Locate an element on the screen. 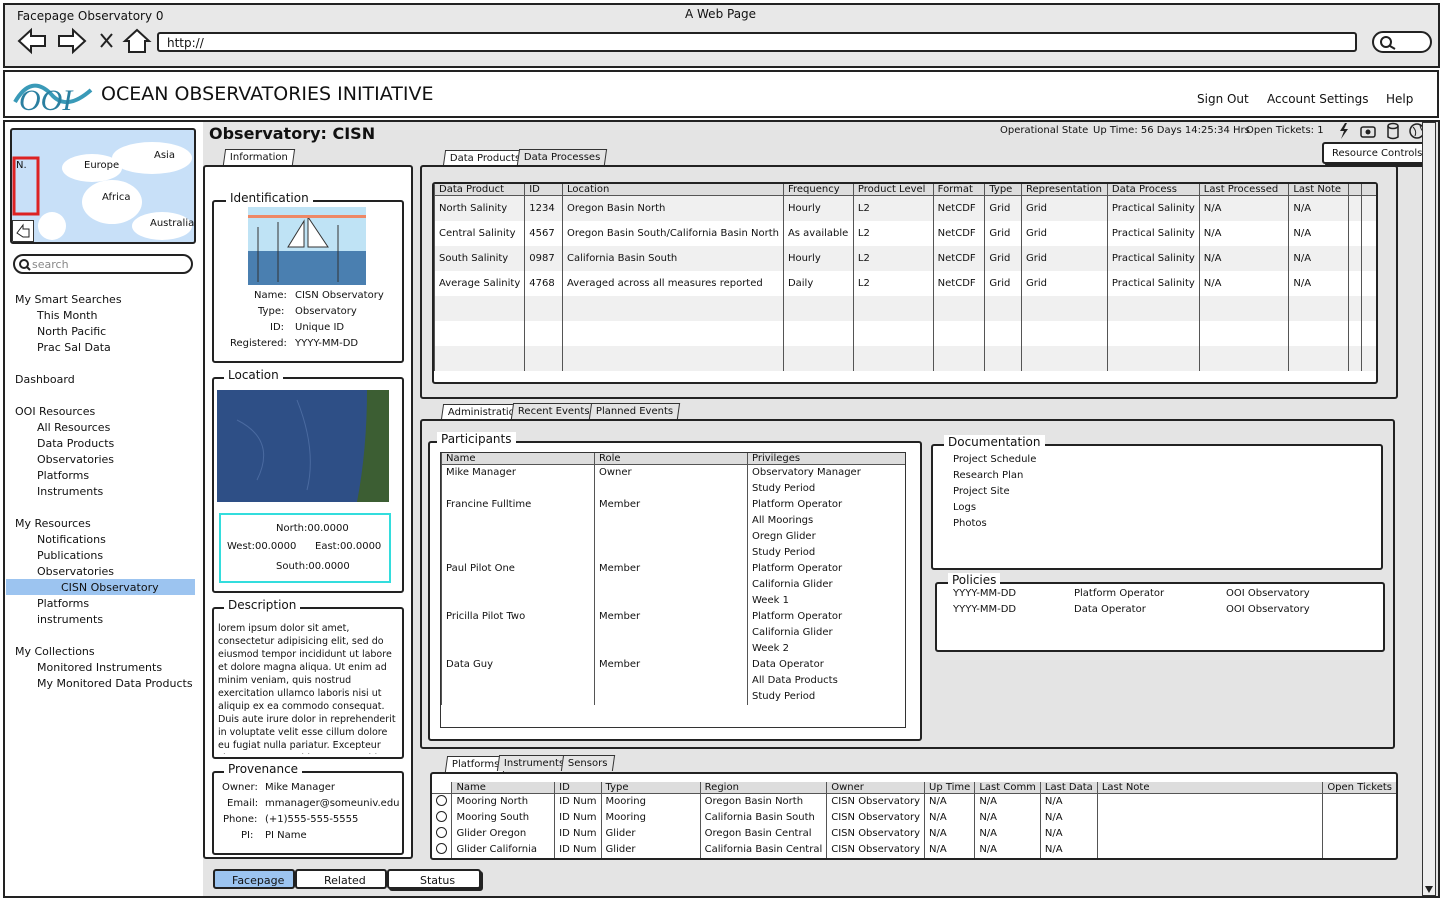 The image size is (1442, 901). col-header: Last Processed is located at coordinates (1243, 190).